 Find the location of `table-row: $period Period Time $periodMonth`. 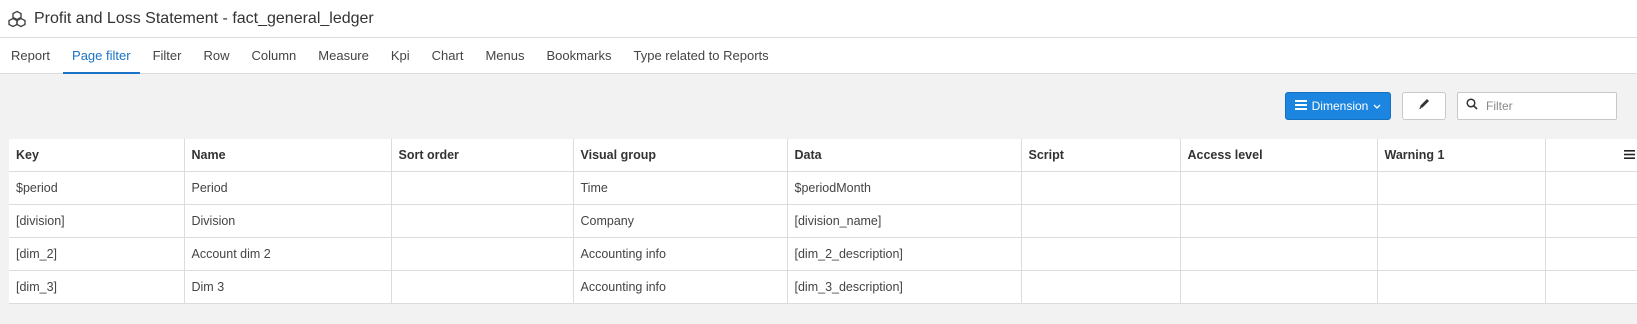

table-row: $period Period Time $periodMonth is located at coordinates (823, 188).